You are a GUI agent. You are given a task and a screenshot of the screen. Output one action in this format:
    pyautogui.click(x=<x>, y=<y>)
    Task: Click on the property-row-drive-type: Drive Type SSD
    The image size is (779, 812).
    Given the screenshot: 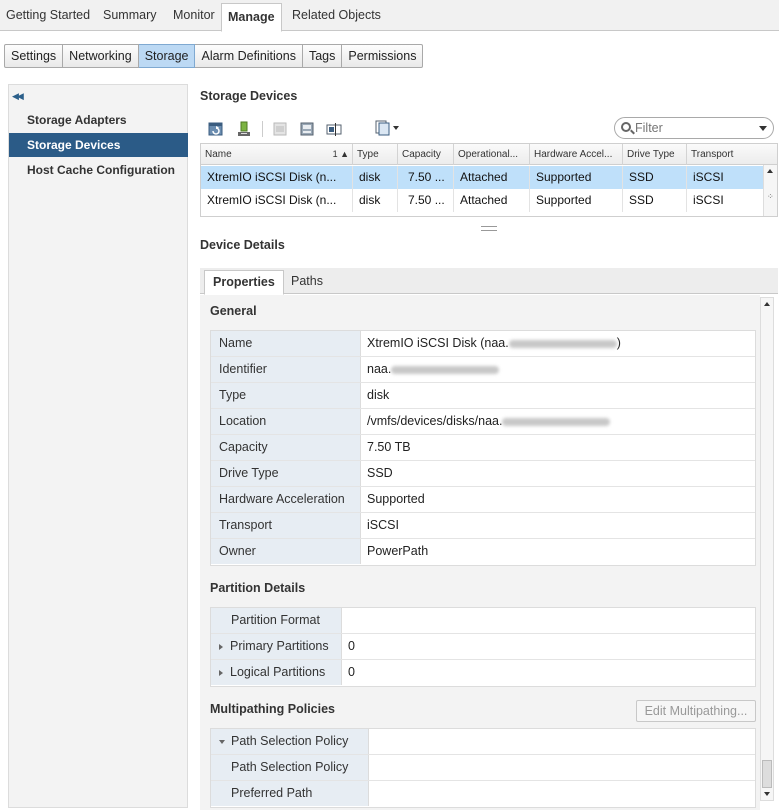 What is the action you would take?
    pyautogui.click(x=483, y=474)
    